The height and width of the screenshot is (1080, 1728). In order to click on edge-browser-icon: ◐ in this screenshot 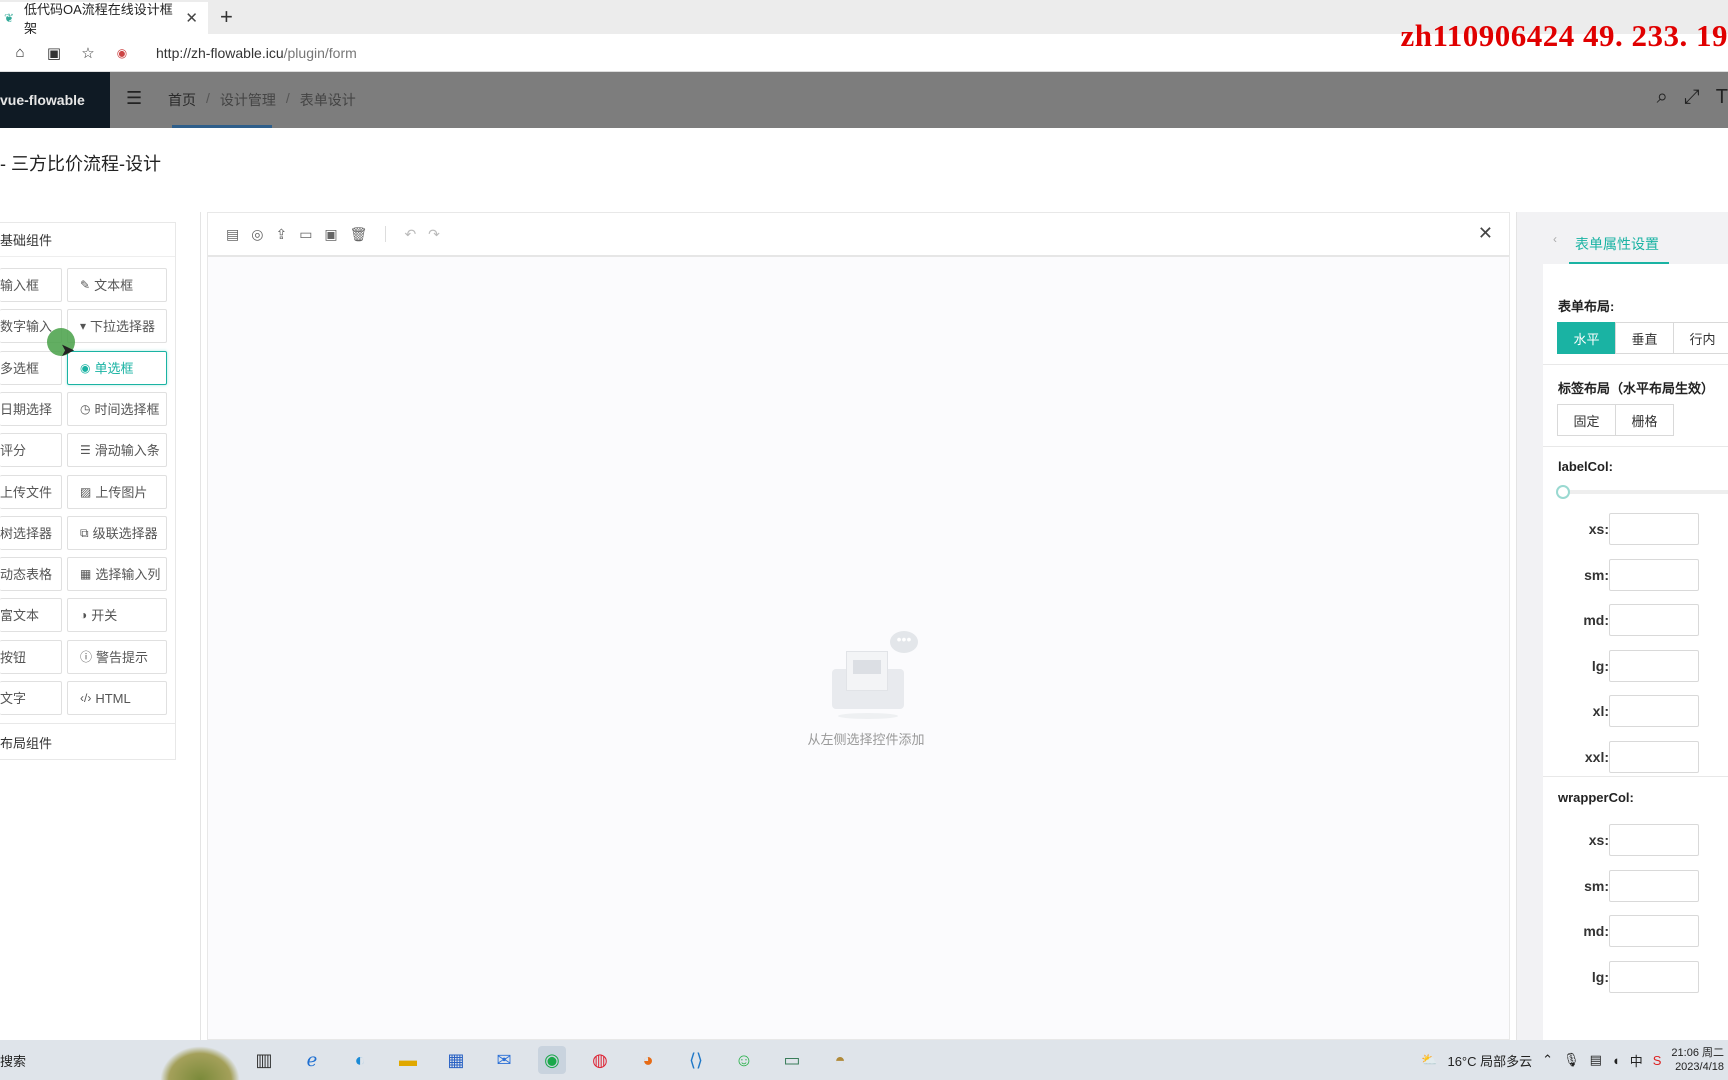, I will do `click(360, 1060)`.